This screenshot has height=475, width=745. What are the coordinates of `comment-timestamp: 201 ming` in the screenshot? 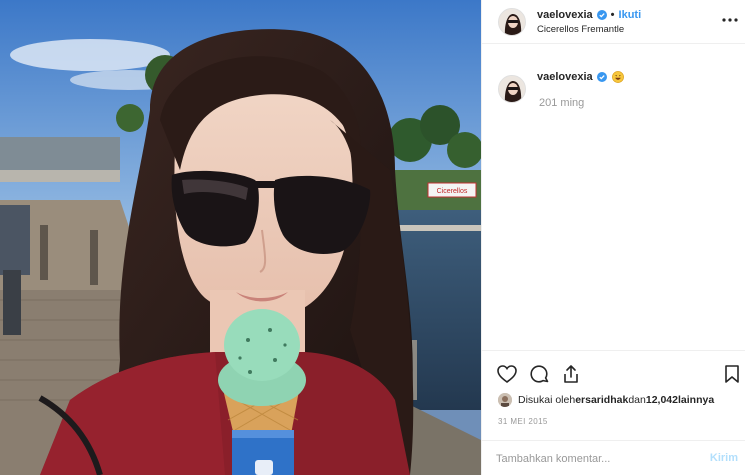 It's located at (561, 103).